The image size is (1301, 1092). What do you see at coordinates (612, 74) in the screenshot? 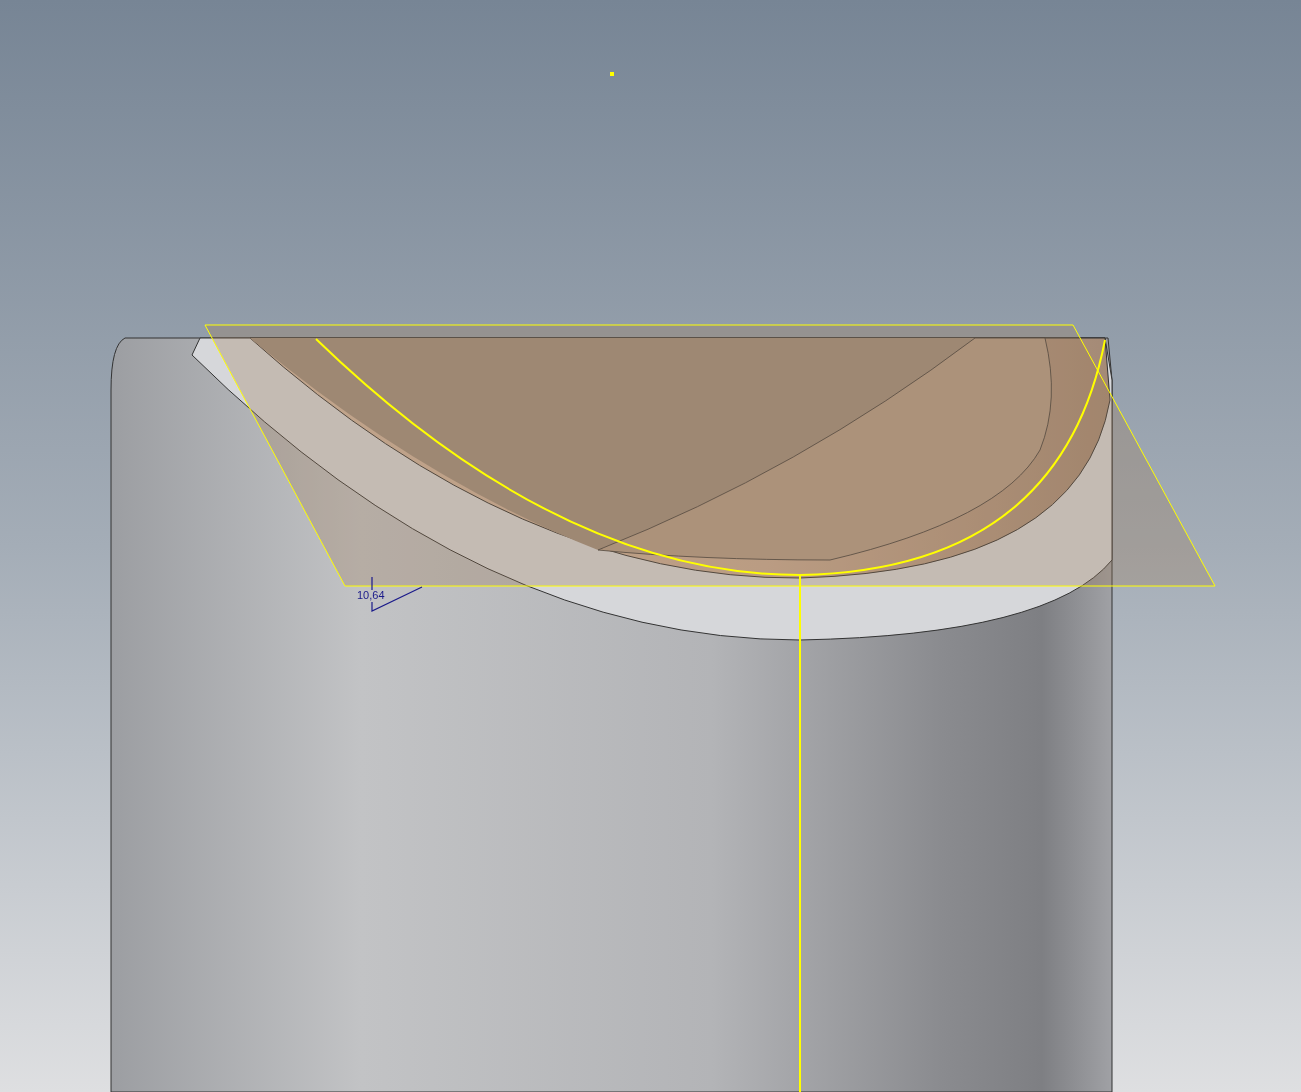
I see `sketch-point` at bounding box center [612, 74].